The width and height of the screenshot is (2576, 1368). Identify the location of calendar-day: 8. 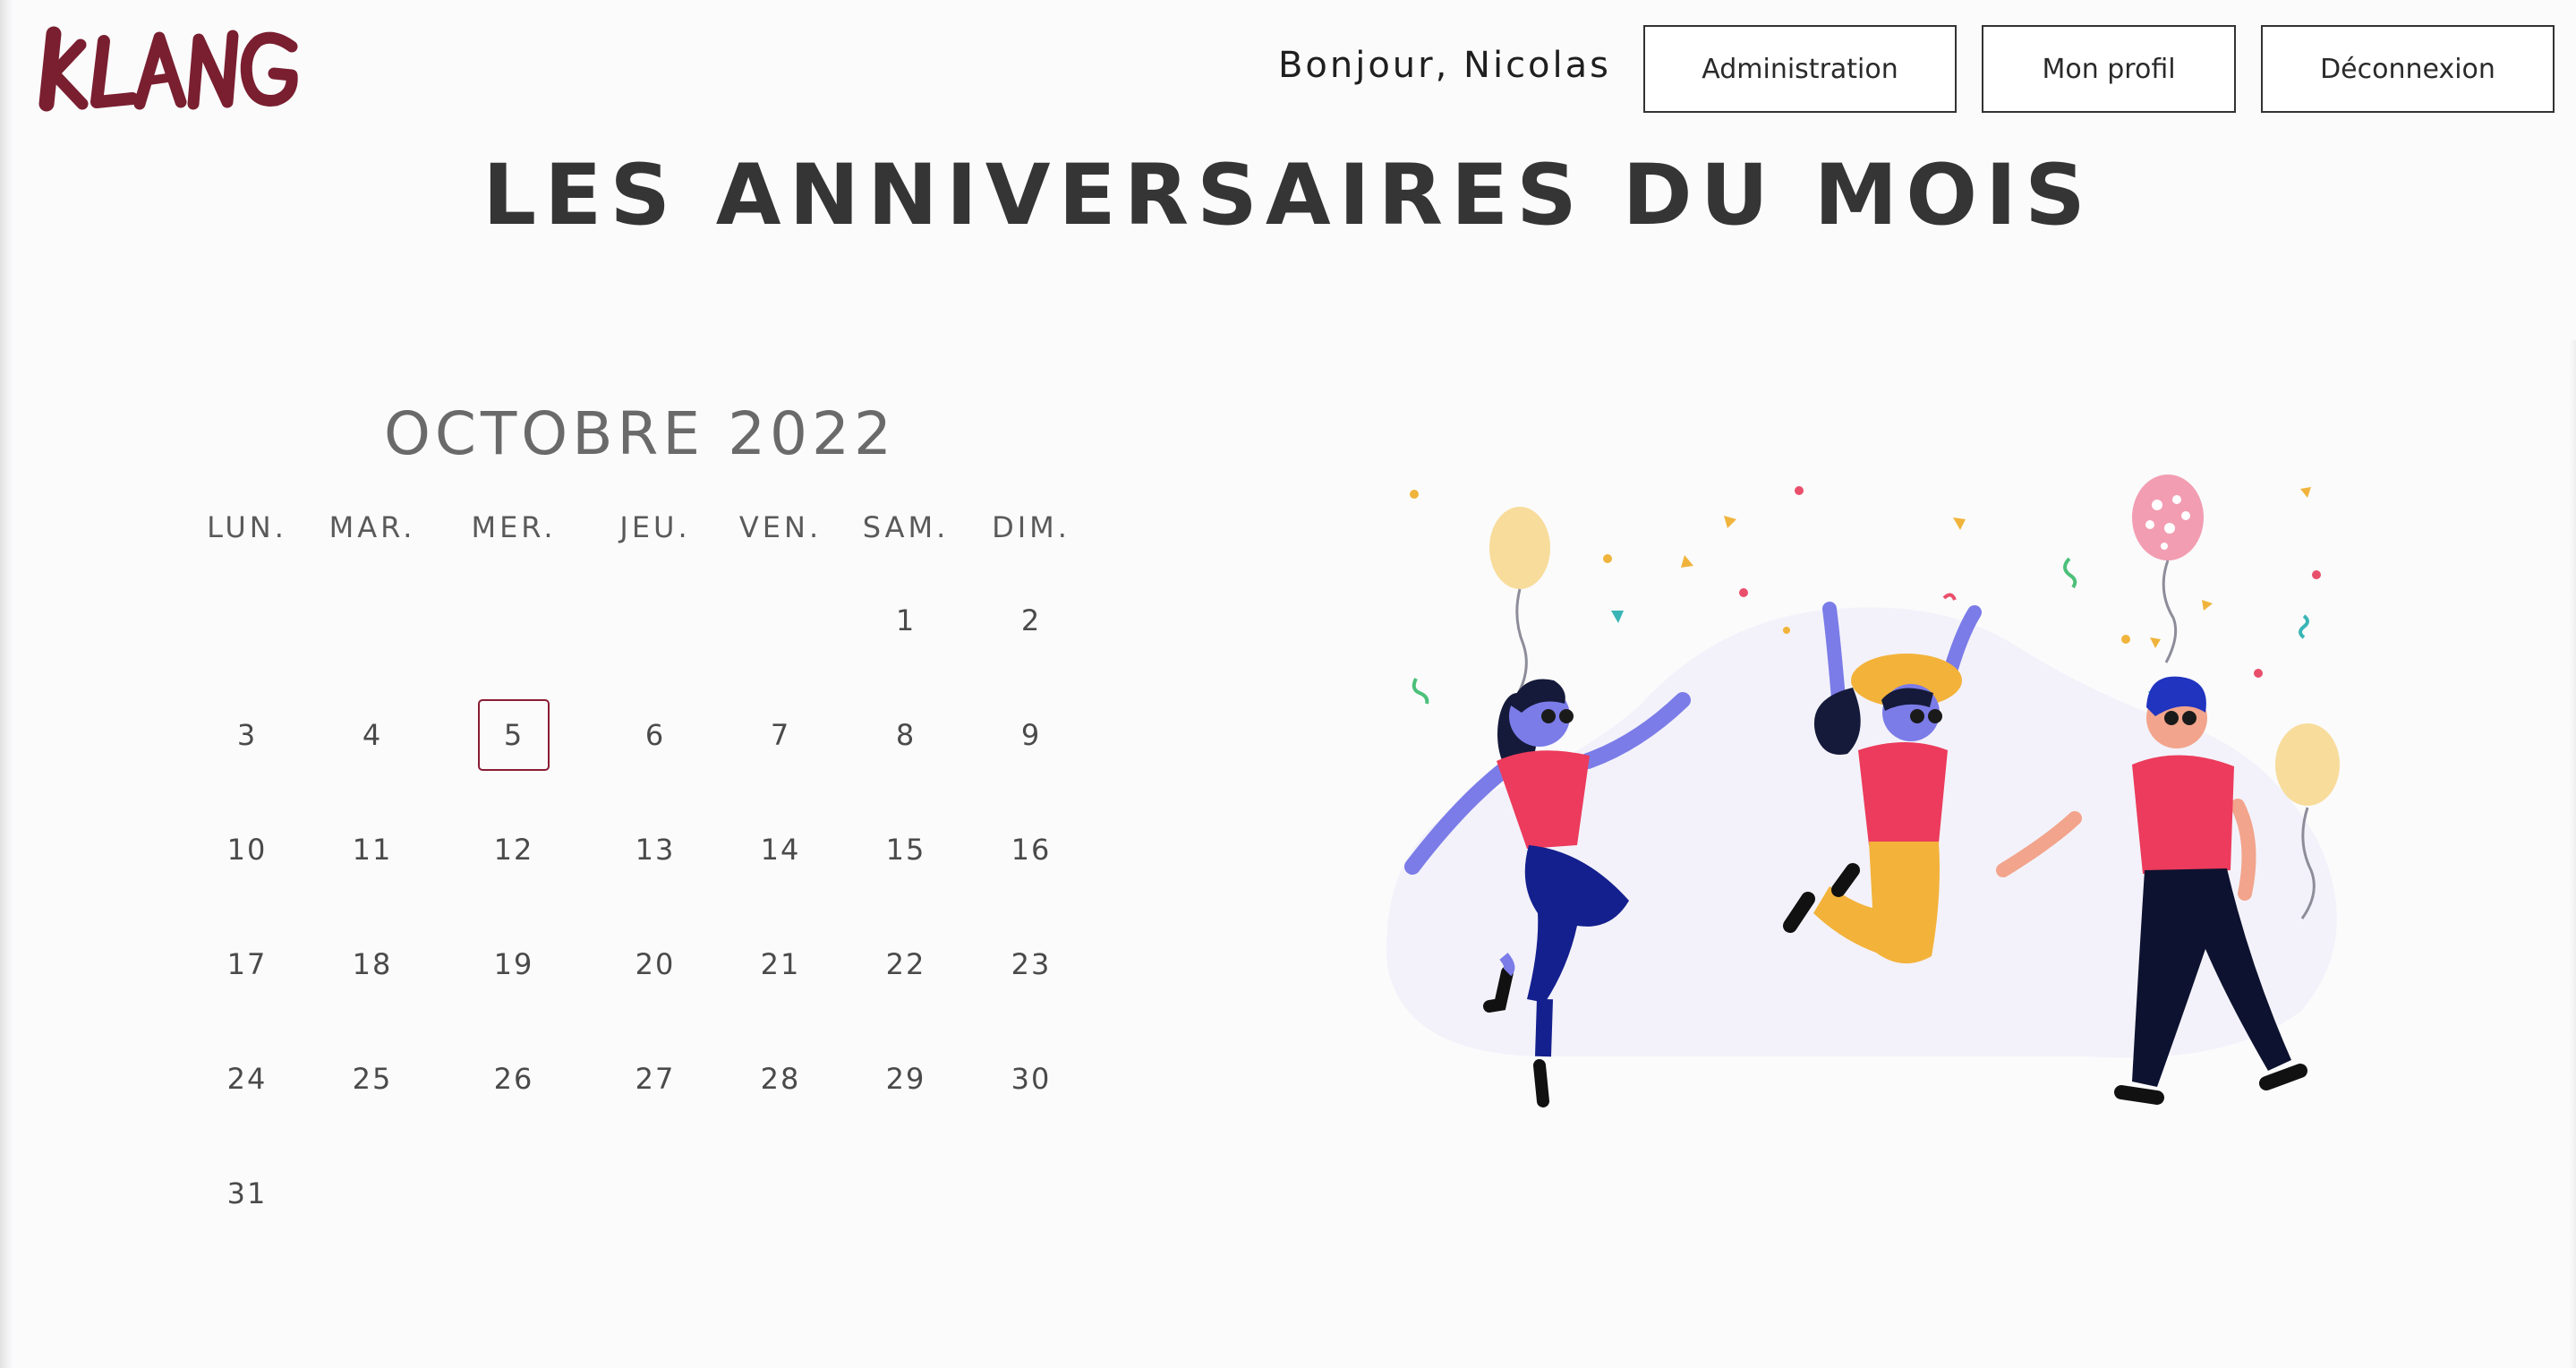
(906, 735).